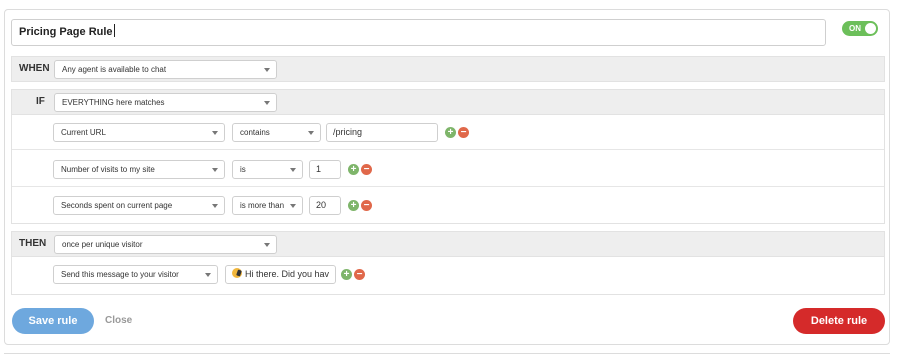  What do you see at coordinates (114, 30) in the screenshot?
I see `text-cursor` at bounding box center [114, 30].